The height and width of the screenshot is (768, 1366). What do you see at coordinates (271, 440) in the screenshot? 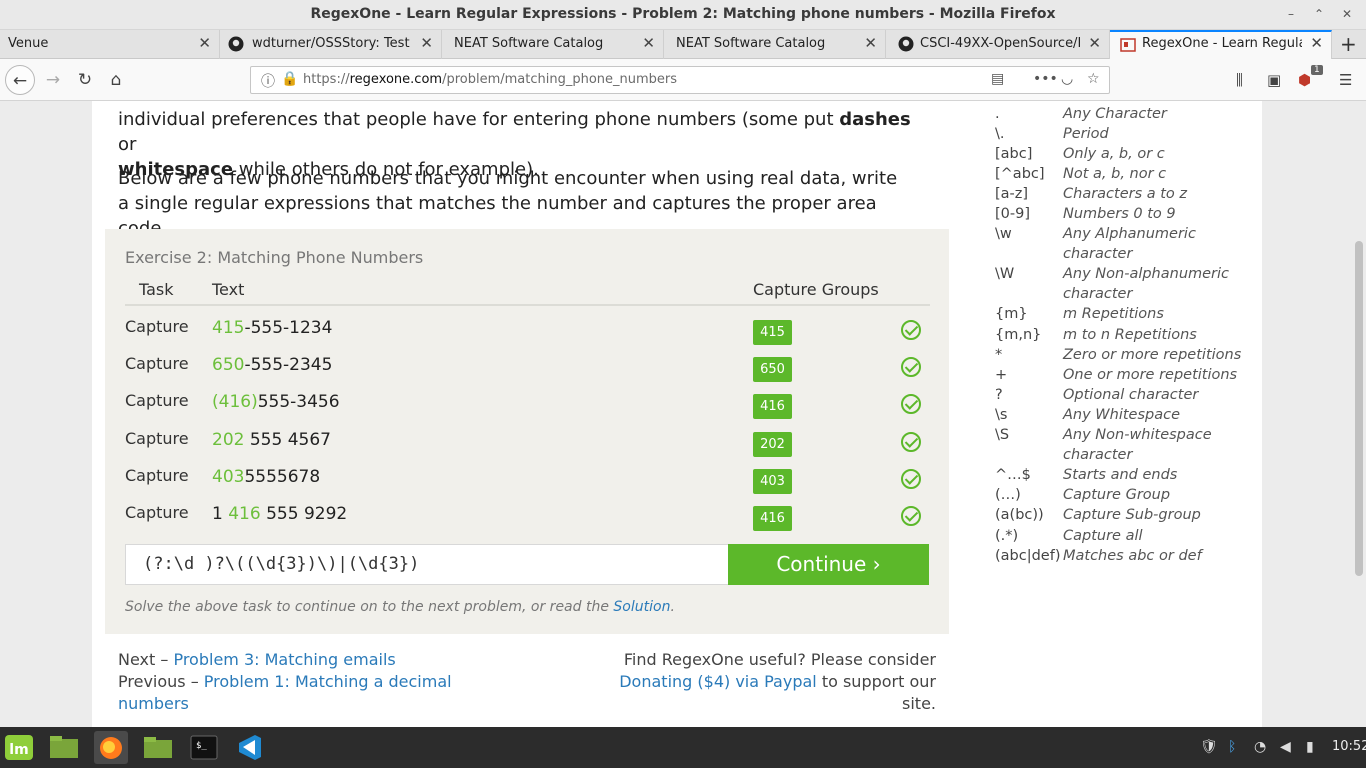
I see `row-text: 202 555 4567` at bounding box center [271, 440].